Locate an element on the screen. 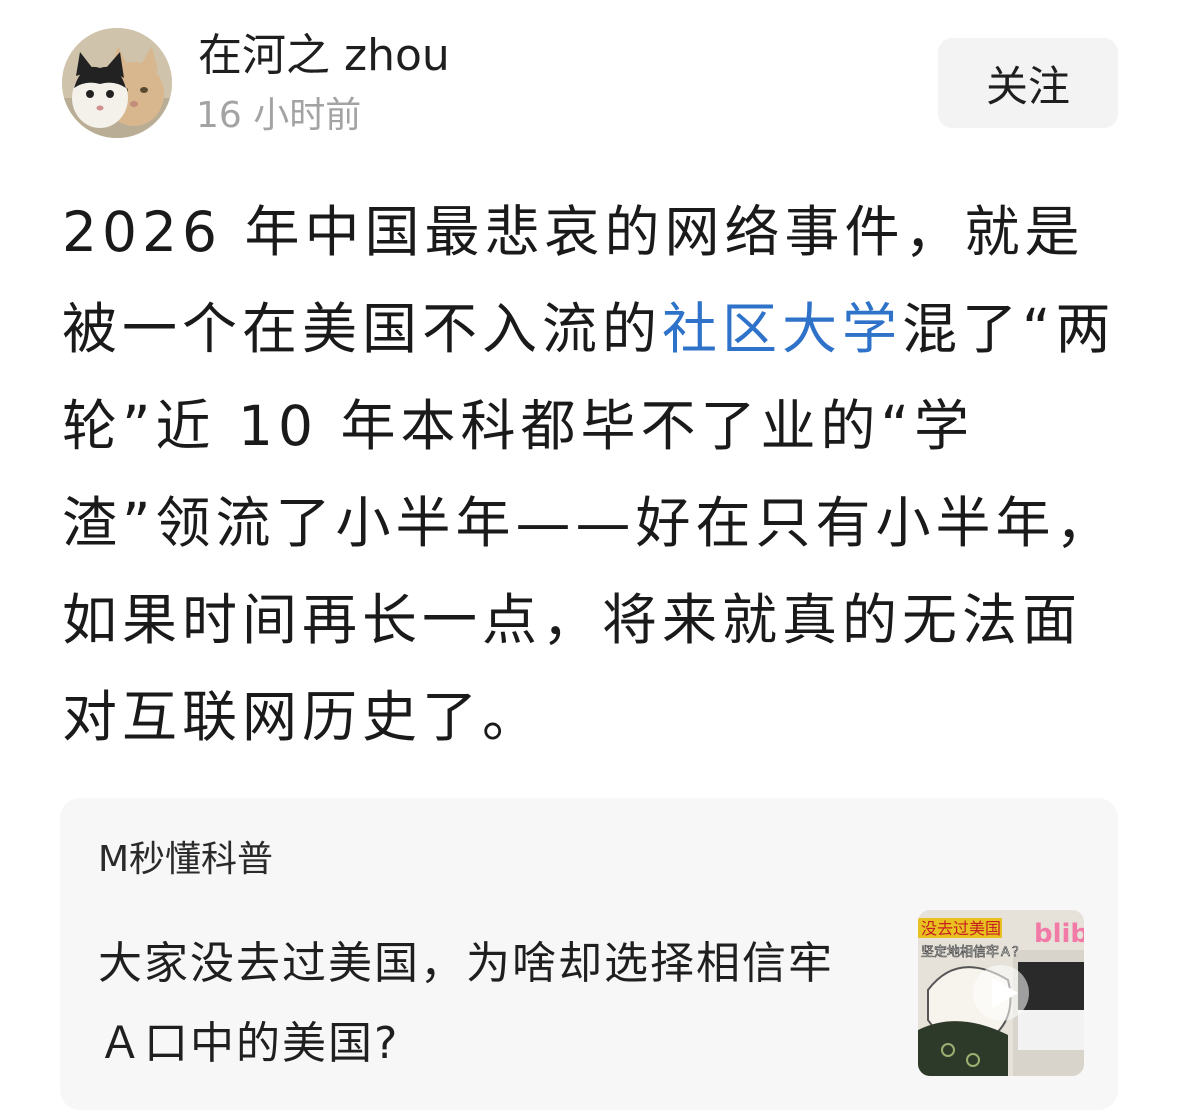 Image resolution: width=1179 pixels, height=1114 pixels. bilibili-logo: blib is located at coordinates (1059, 934).